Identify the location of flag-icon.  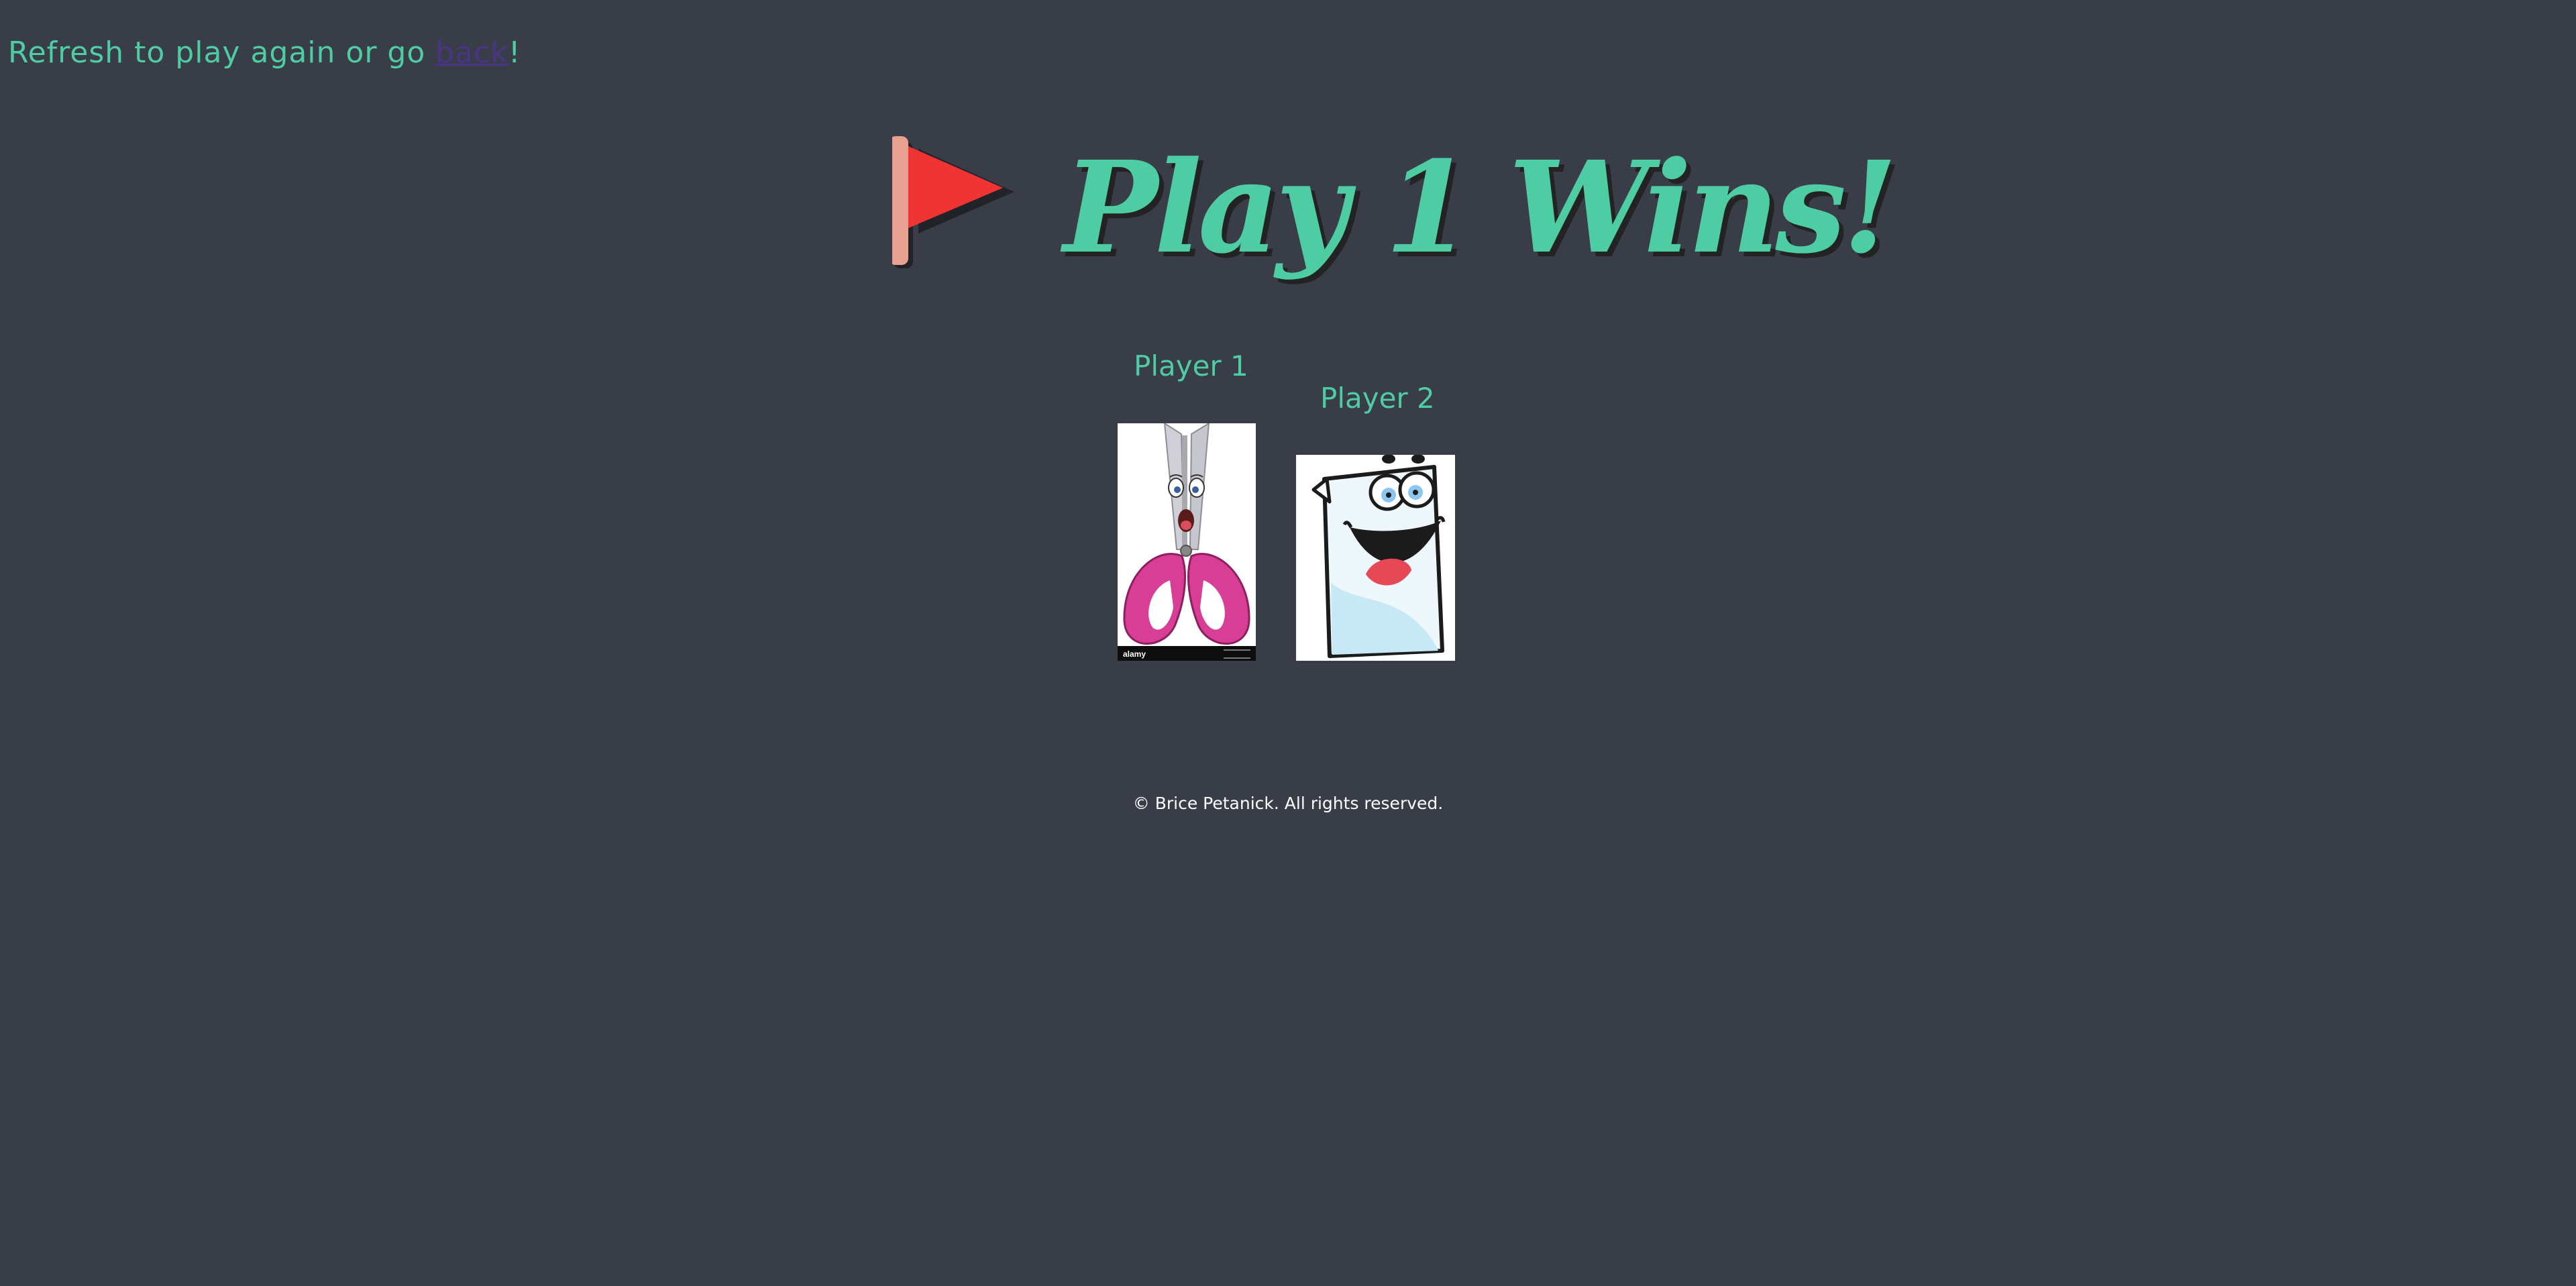
(957, 208).